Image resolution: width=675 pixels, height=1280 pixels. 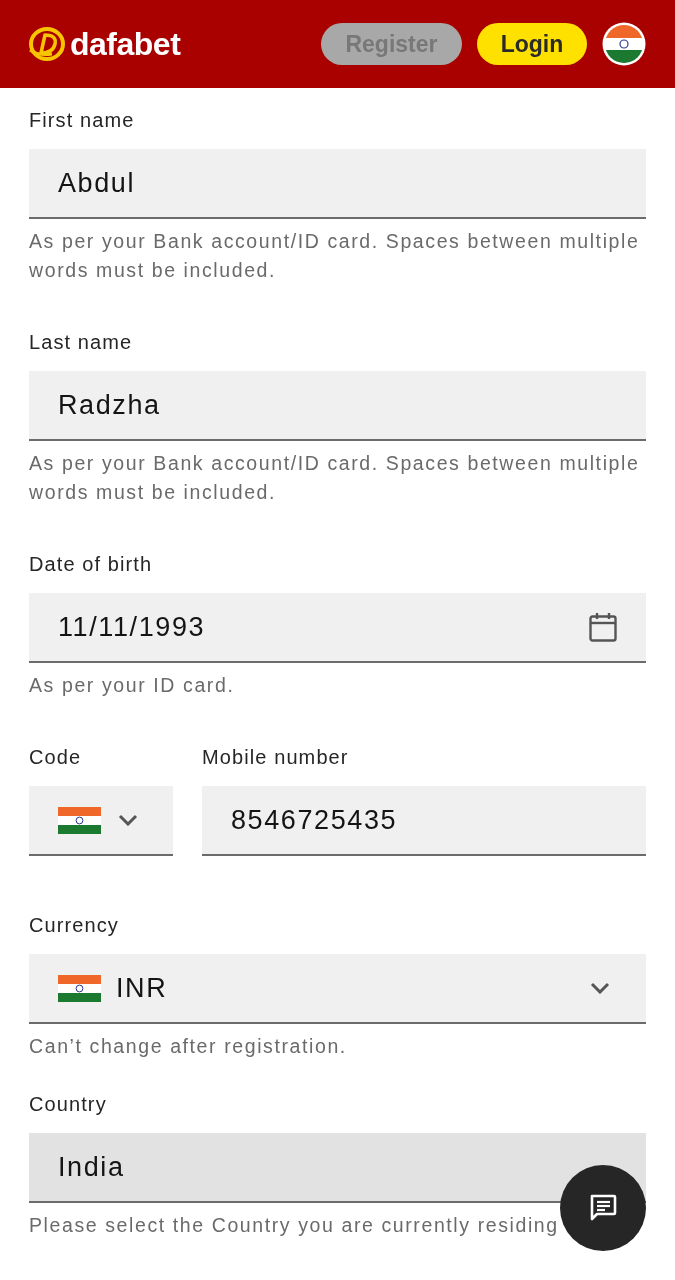 I want to click on input-field: Abdul, so click(x=337, y=184).